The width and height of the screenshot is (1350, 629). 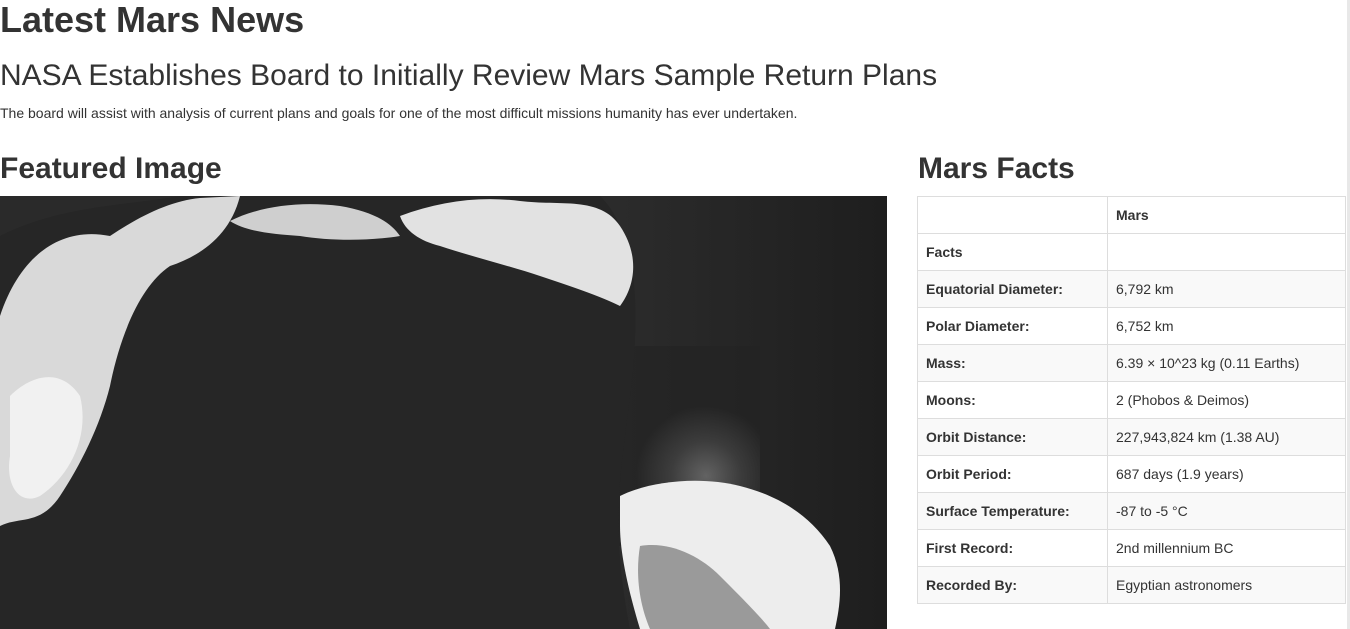 I want to click on row-value: 6.39 × 10^23 kg (0.11 Earths), so click(x=1226, y=363).